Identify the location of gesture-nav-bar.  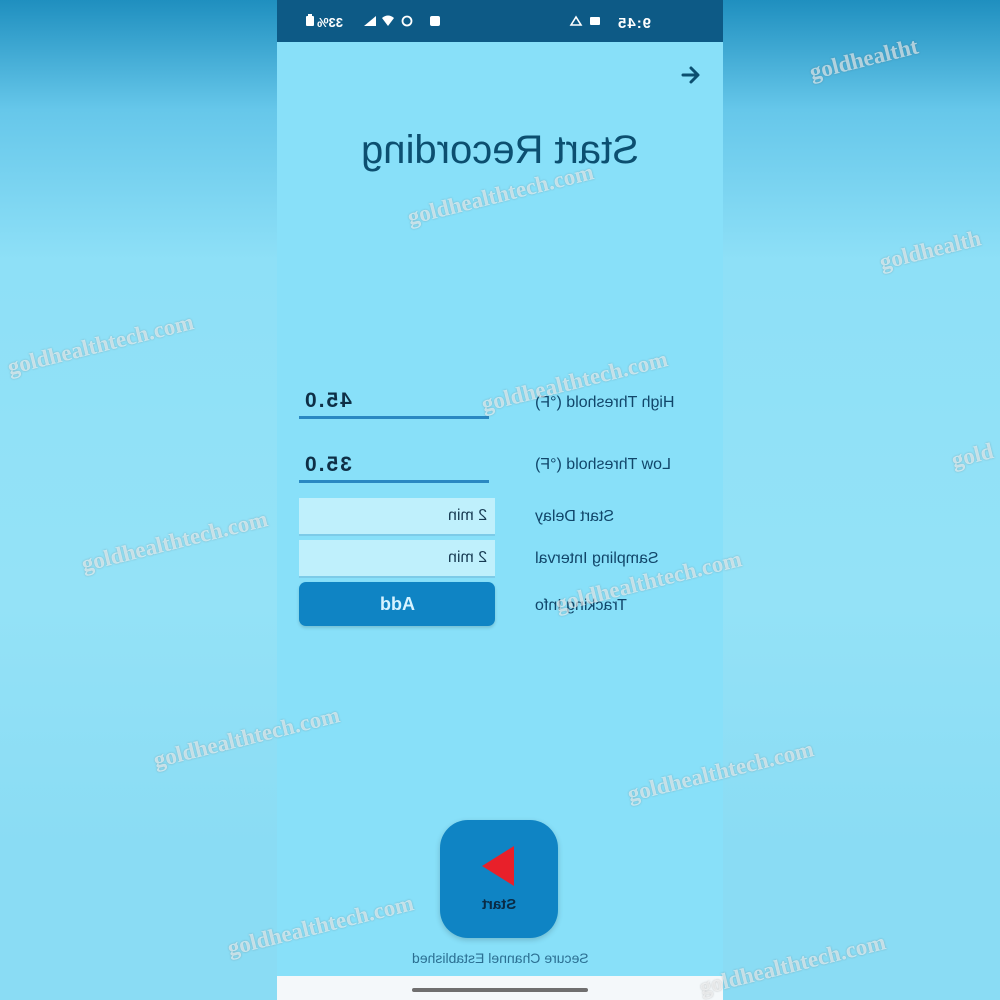
(500, 988).